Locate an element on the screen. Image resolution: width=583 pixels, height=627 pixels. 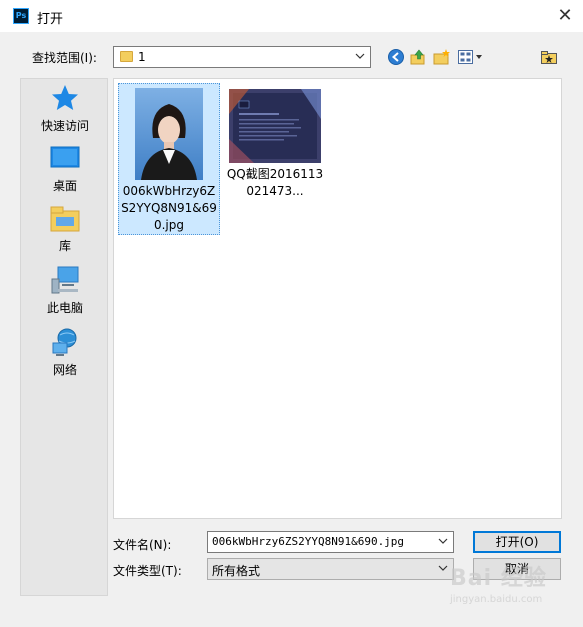
desktop-icon is located at coordinates (65, 157).